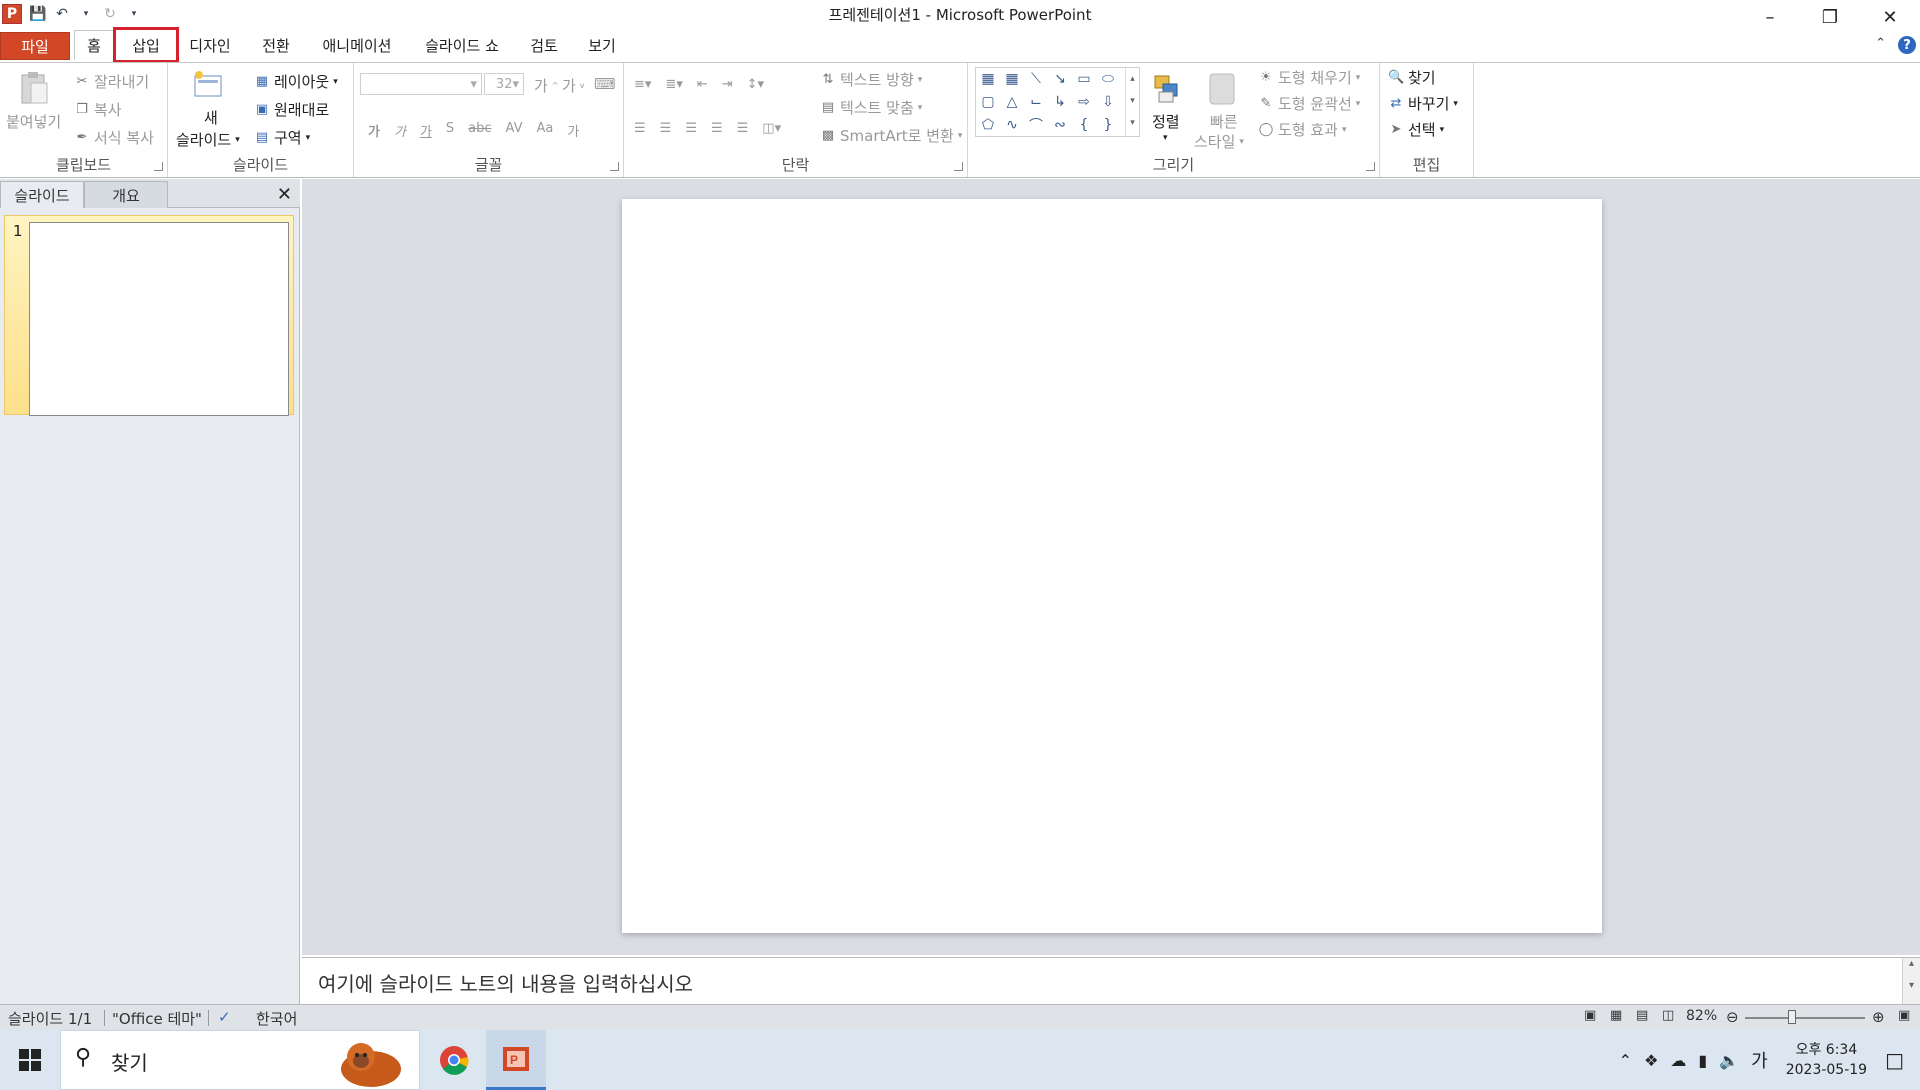 Image resolution: width=1920 pixels, height=1090 pixels. What do you see at coordinates (426, 130) in the screenshot?
I see `underline-button: 가` at bounding box center [426, 130].